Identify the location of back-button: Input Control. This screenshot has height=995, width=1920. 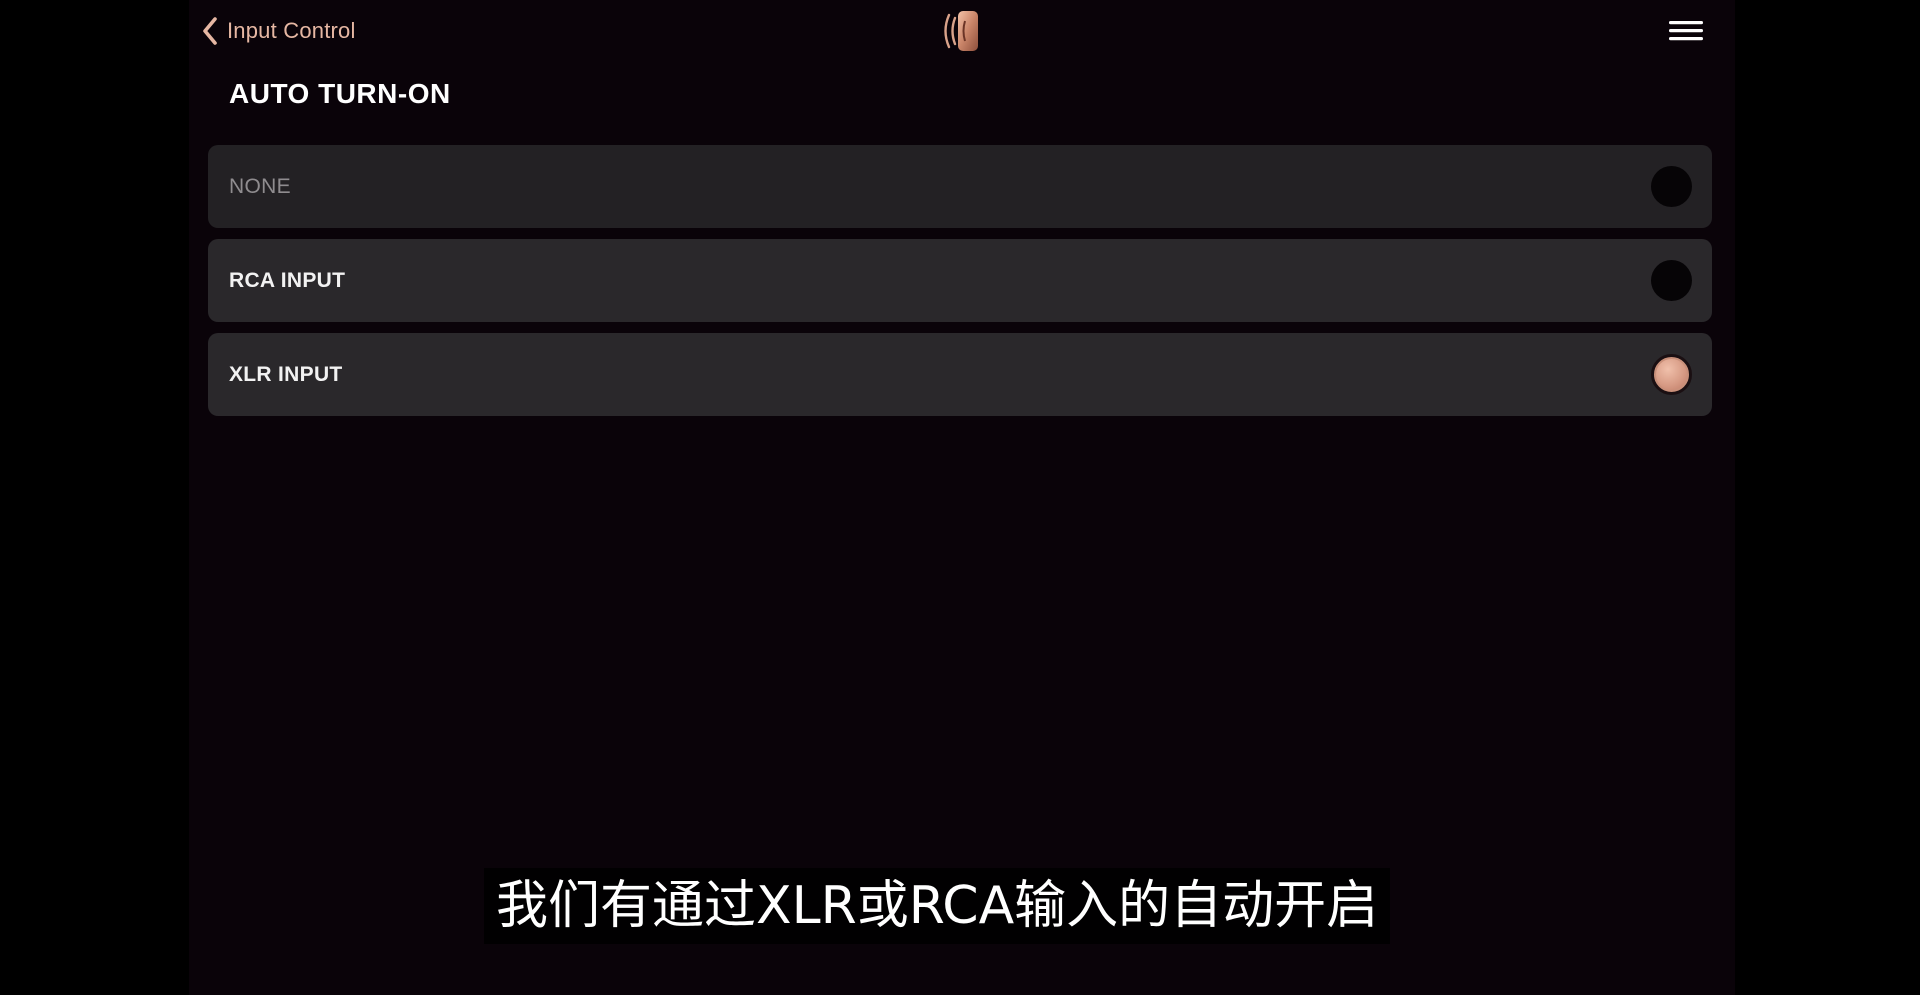
(278, 31).